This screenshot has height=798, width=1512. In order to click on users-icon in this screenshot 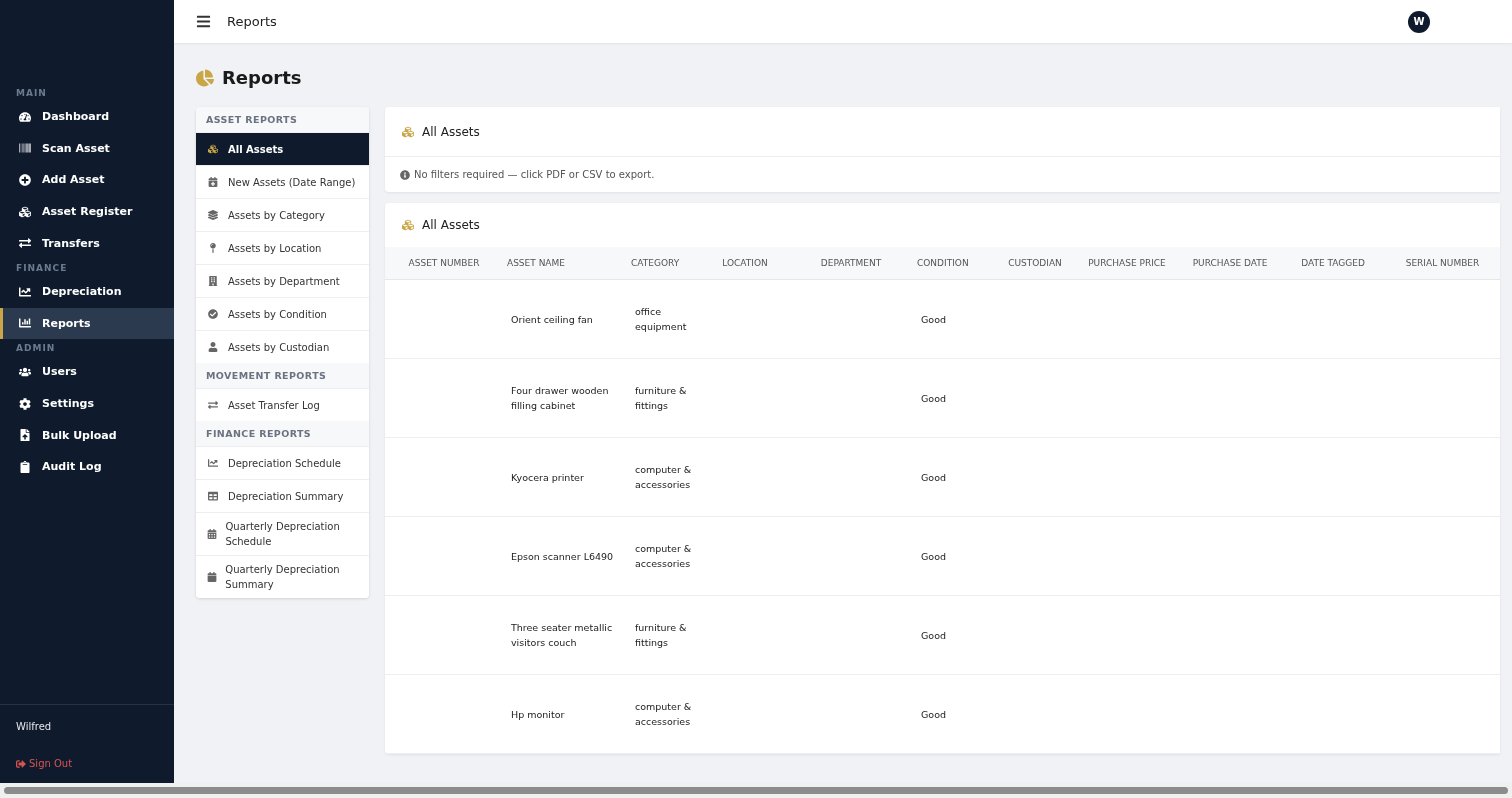, I will do `click(25, 371)`.